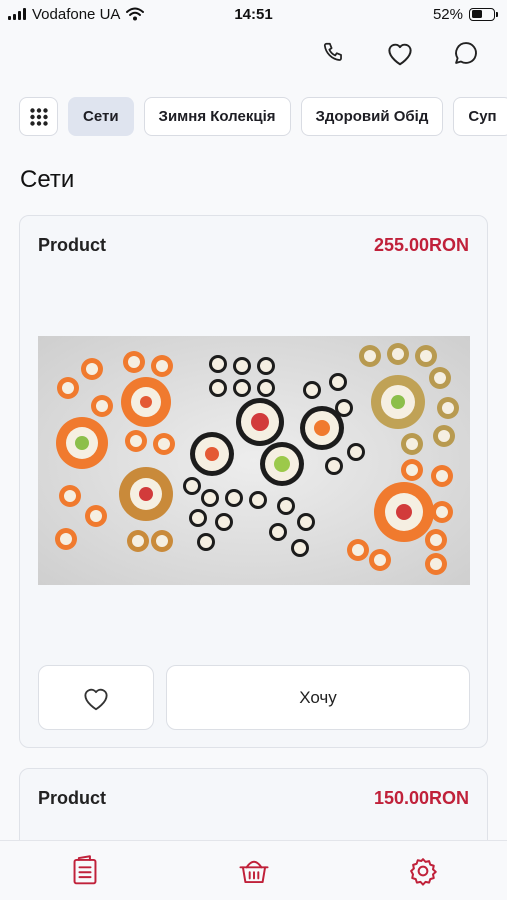 The height and width of the screenshot is (900, 507). Describe the element at coordinates (421, 798) in the screenshot. I see `product-price: 150.00RON` at that location.